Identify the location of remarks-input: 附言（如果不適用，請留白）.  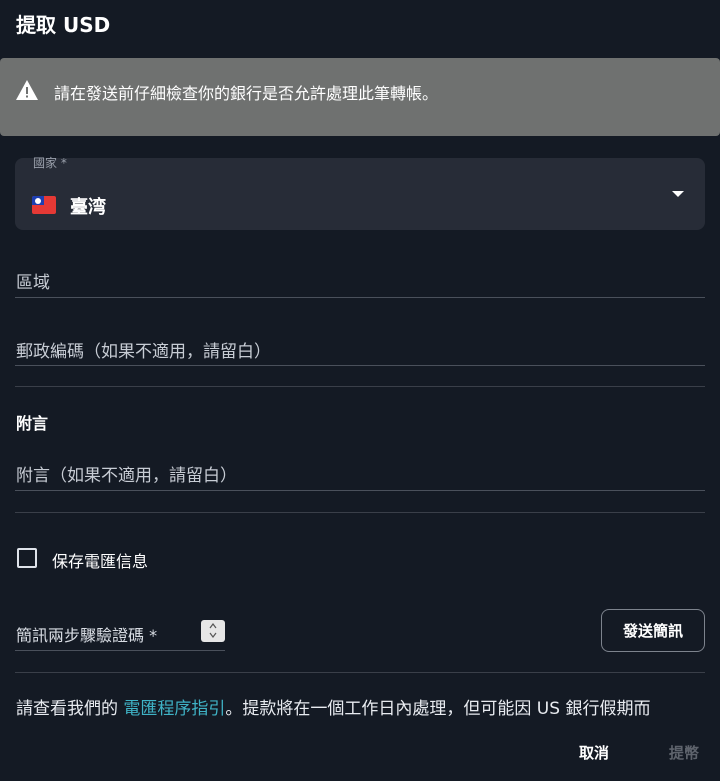
(360, 473).